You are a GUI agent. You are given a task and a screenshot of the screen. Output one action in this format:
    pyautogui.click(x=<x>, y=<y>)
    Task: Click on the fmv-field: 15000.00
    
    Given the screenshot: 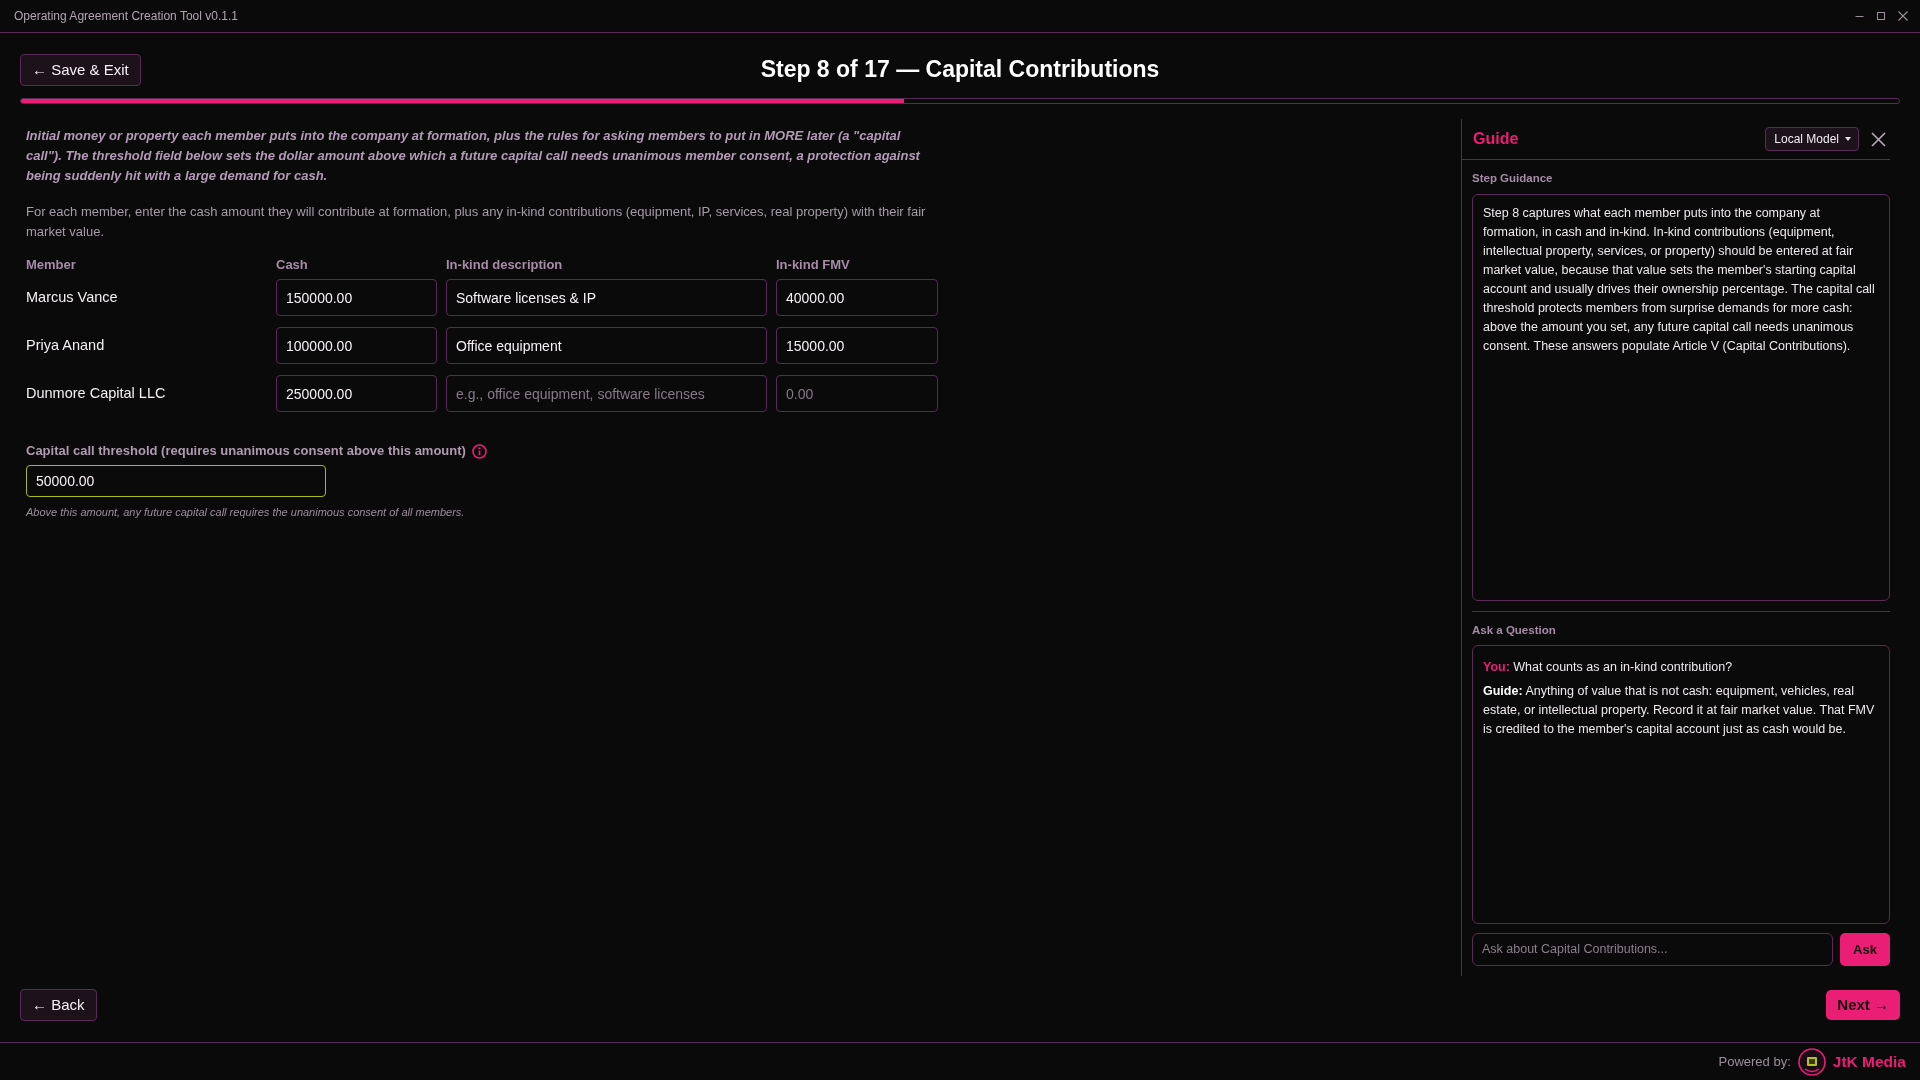 What is the action you would take?
    pyautogui.click(x=857, y=345)
    